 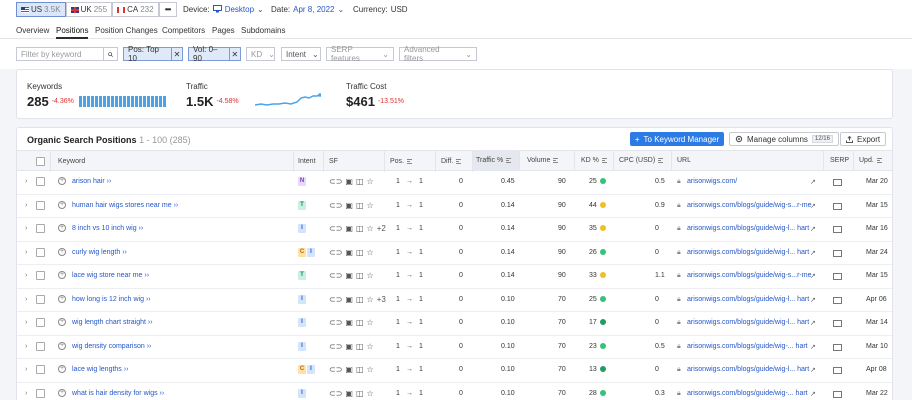 What do you see at coordinates (263, 30) in the screenshot?
I see `tab-subdomains: Subdomains` at bounding box center [263, 30].